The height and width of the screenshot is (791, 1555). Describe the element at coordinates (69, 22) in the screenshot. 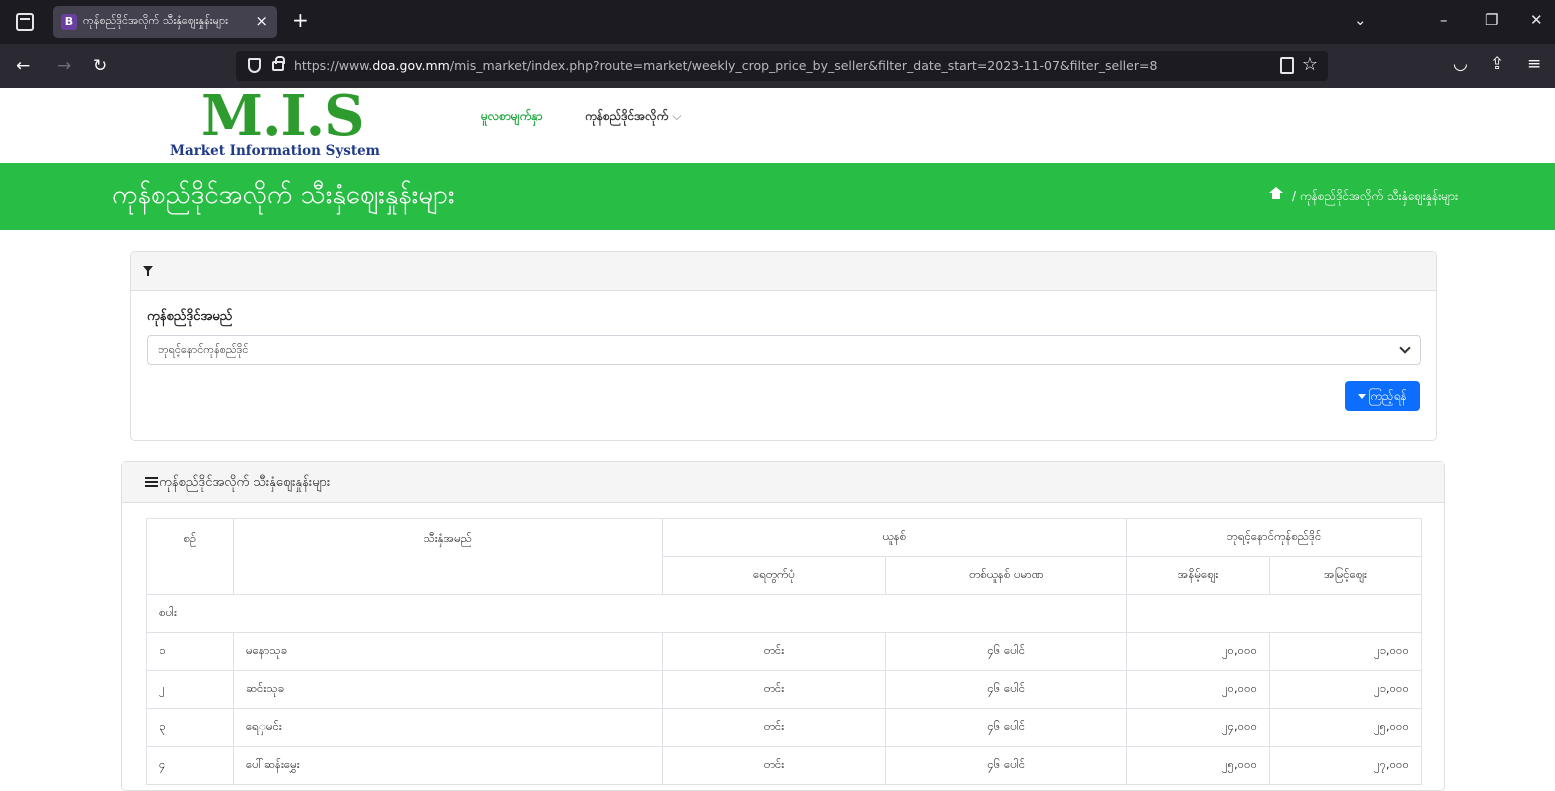

I see `tab-favicon-icon: B` at that location.